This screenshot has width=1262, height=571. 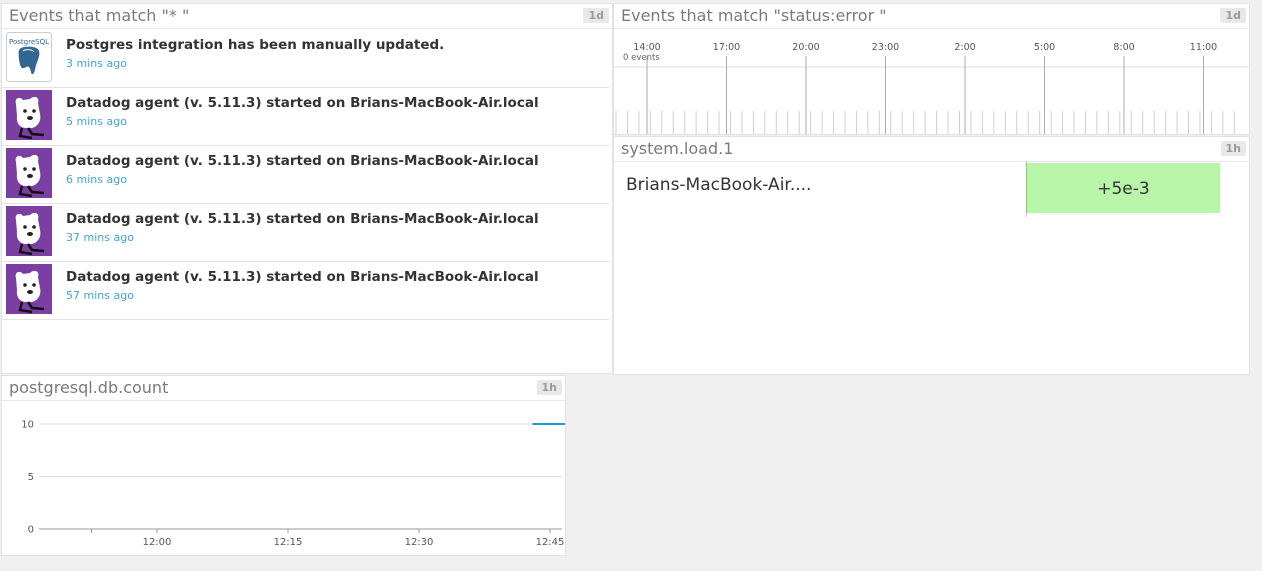 What do you see at coordinates (307, 16) in the screenshot?
I see `widget-header: Events that match "* " 1d` at bounding box center [307, 16].